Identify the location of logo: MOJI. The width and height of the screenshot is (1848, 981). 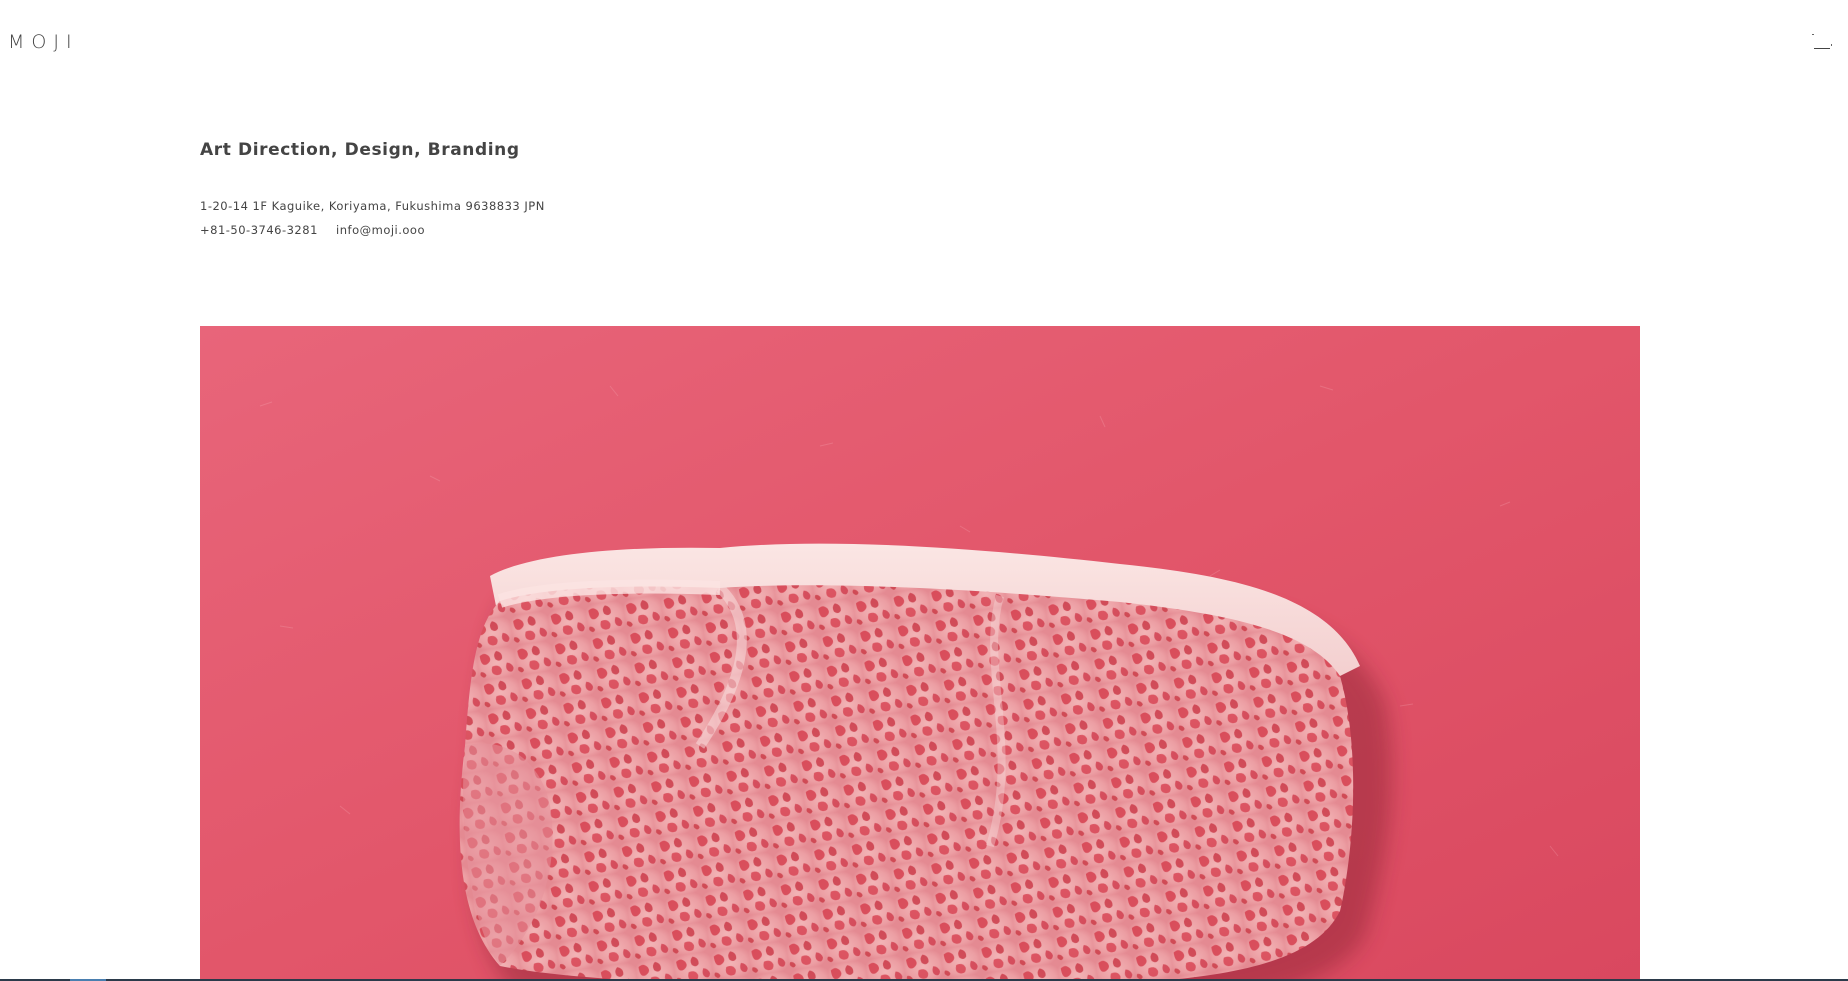
(43, 42).